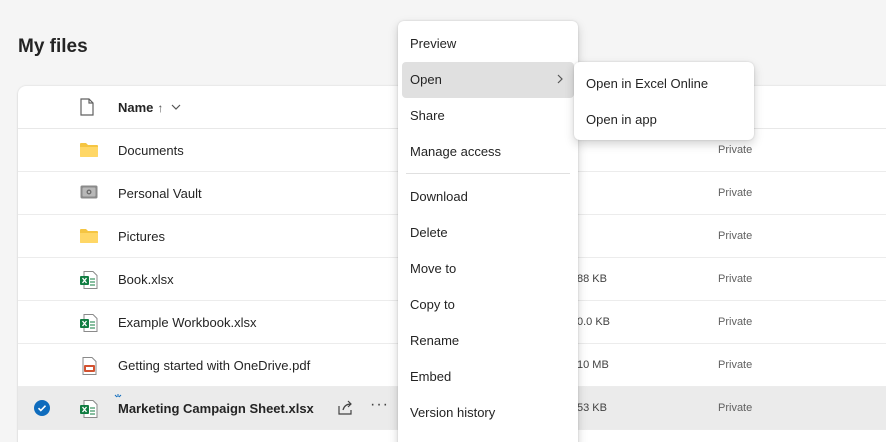 The height and width of the screenshot is (442, 886). I want to click on more-options-icon: ···, so click(379, 405).